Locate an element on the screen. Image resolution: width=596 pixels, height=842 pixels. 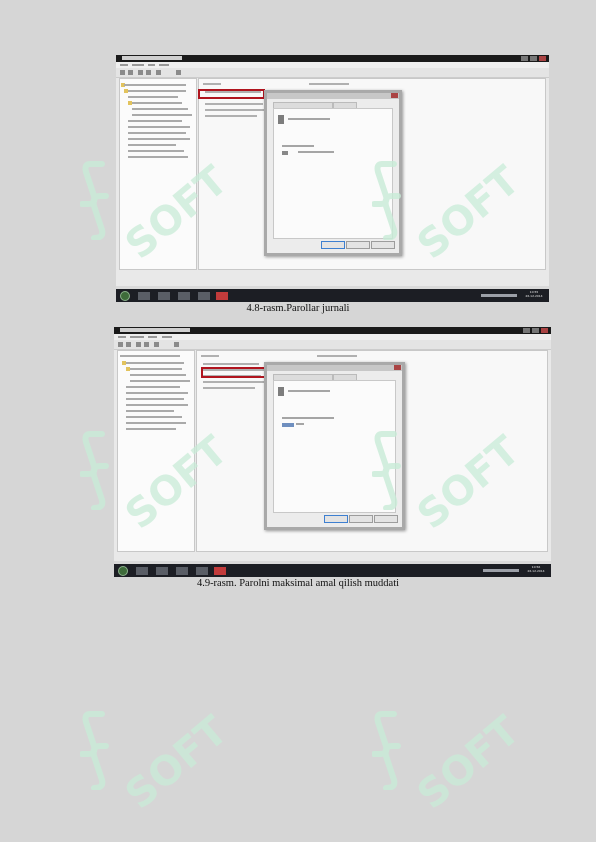
window-titlebar is located at coordinates (332, 58).